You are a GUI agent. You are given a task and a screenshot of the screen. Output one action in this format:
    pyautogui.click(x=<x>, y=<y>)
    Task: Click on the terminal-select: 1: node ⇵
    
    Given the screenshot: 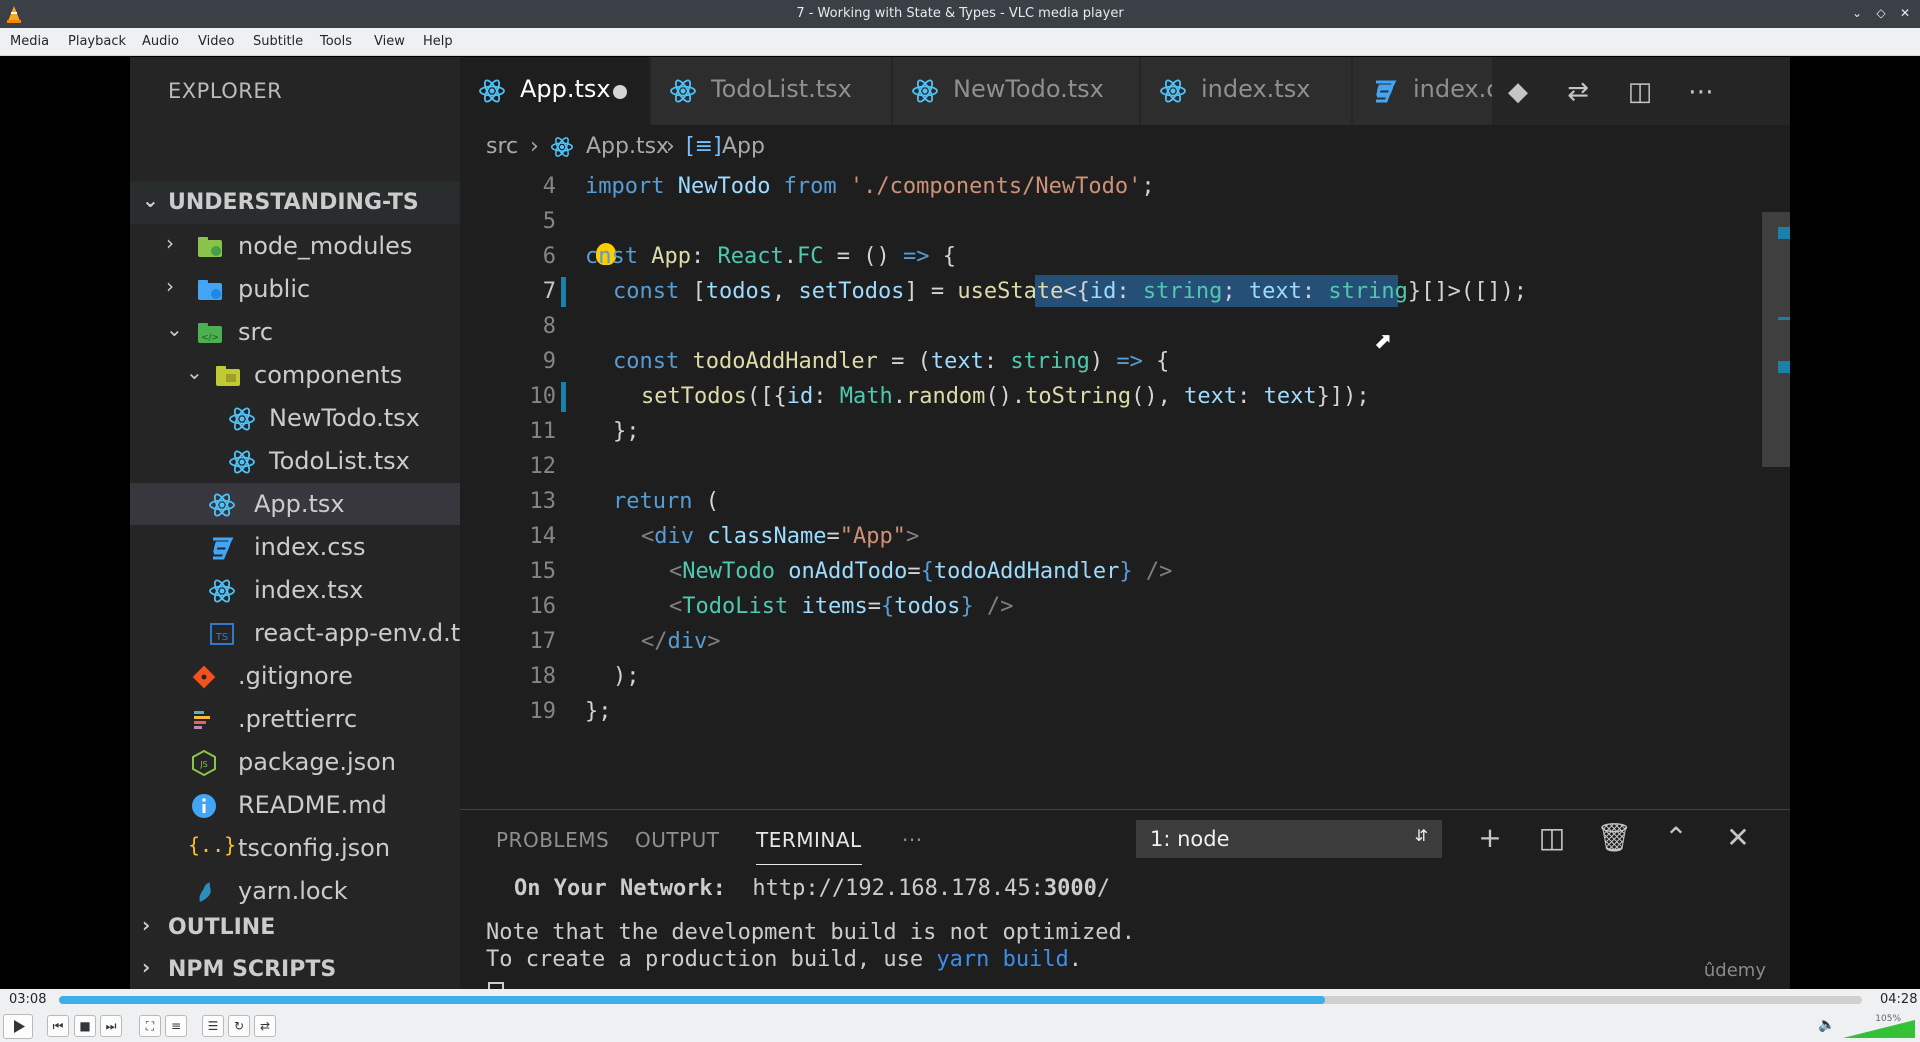 What is the action you would take?
    pyautogui.click(x=1289, y=839)
    